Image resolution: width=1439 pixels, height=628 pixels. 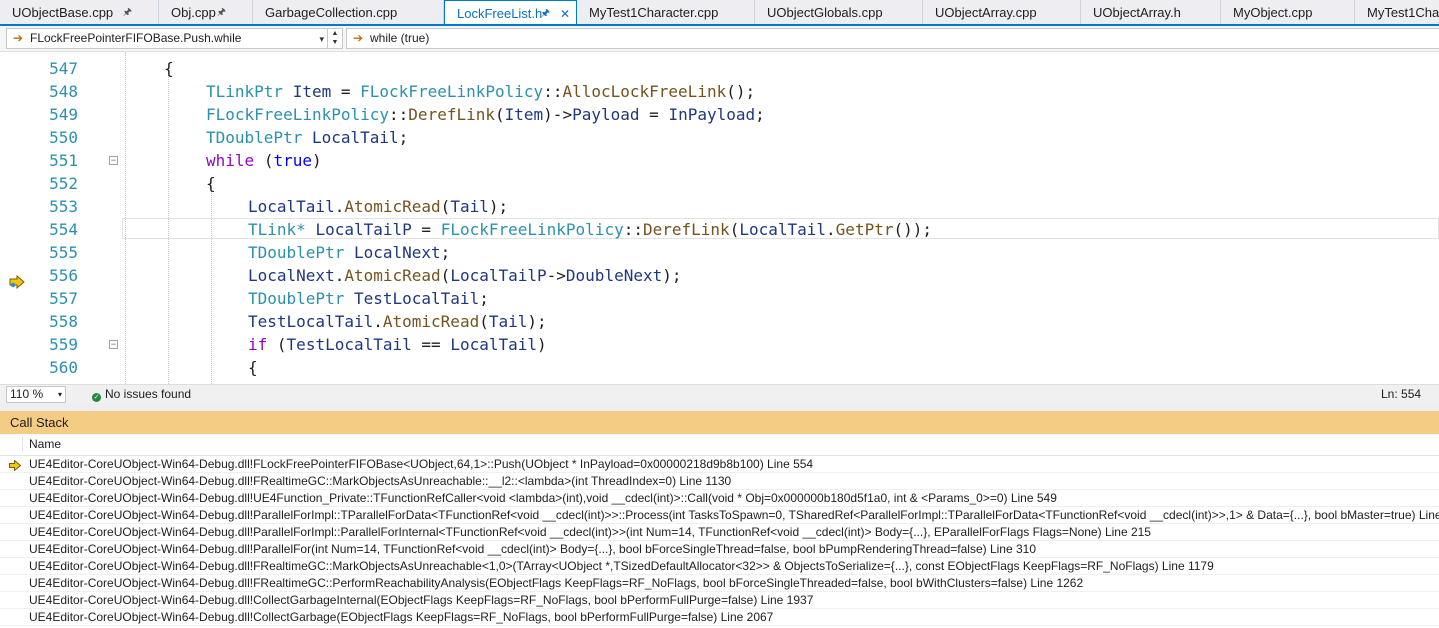 What do you see at coordinates (719, 422) in the screenshot?
I see `callstack-title: Call Stack` at bounding box center [719, 422].